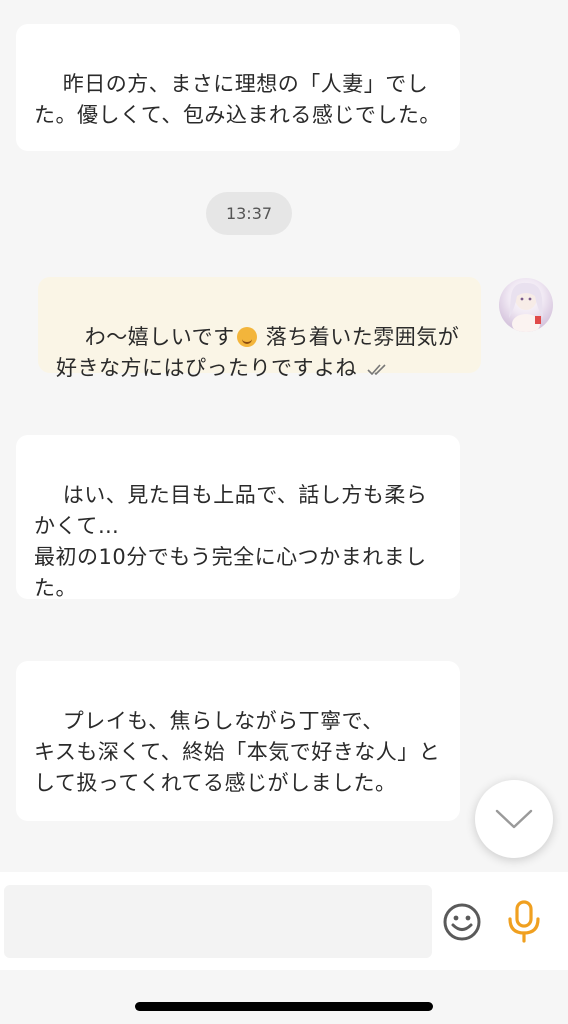 This screenshot has height=1024, width=568. I want to click on message-bubble-incoming: 昨日の方、まさに理想の「人妻」でした。優しくて、包み込まれる感じでした。, so click(238, 87).